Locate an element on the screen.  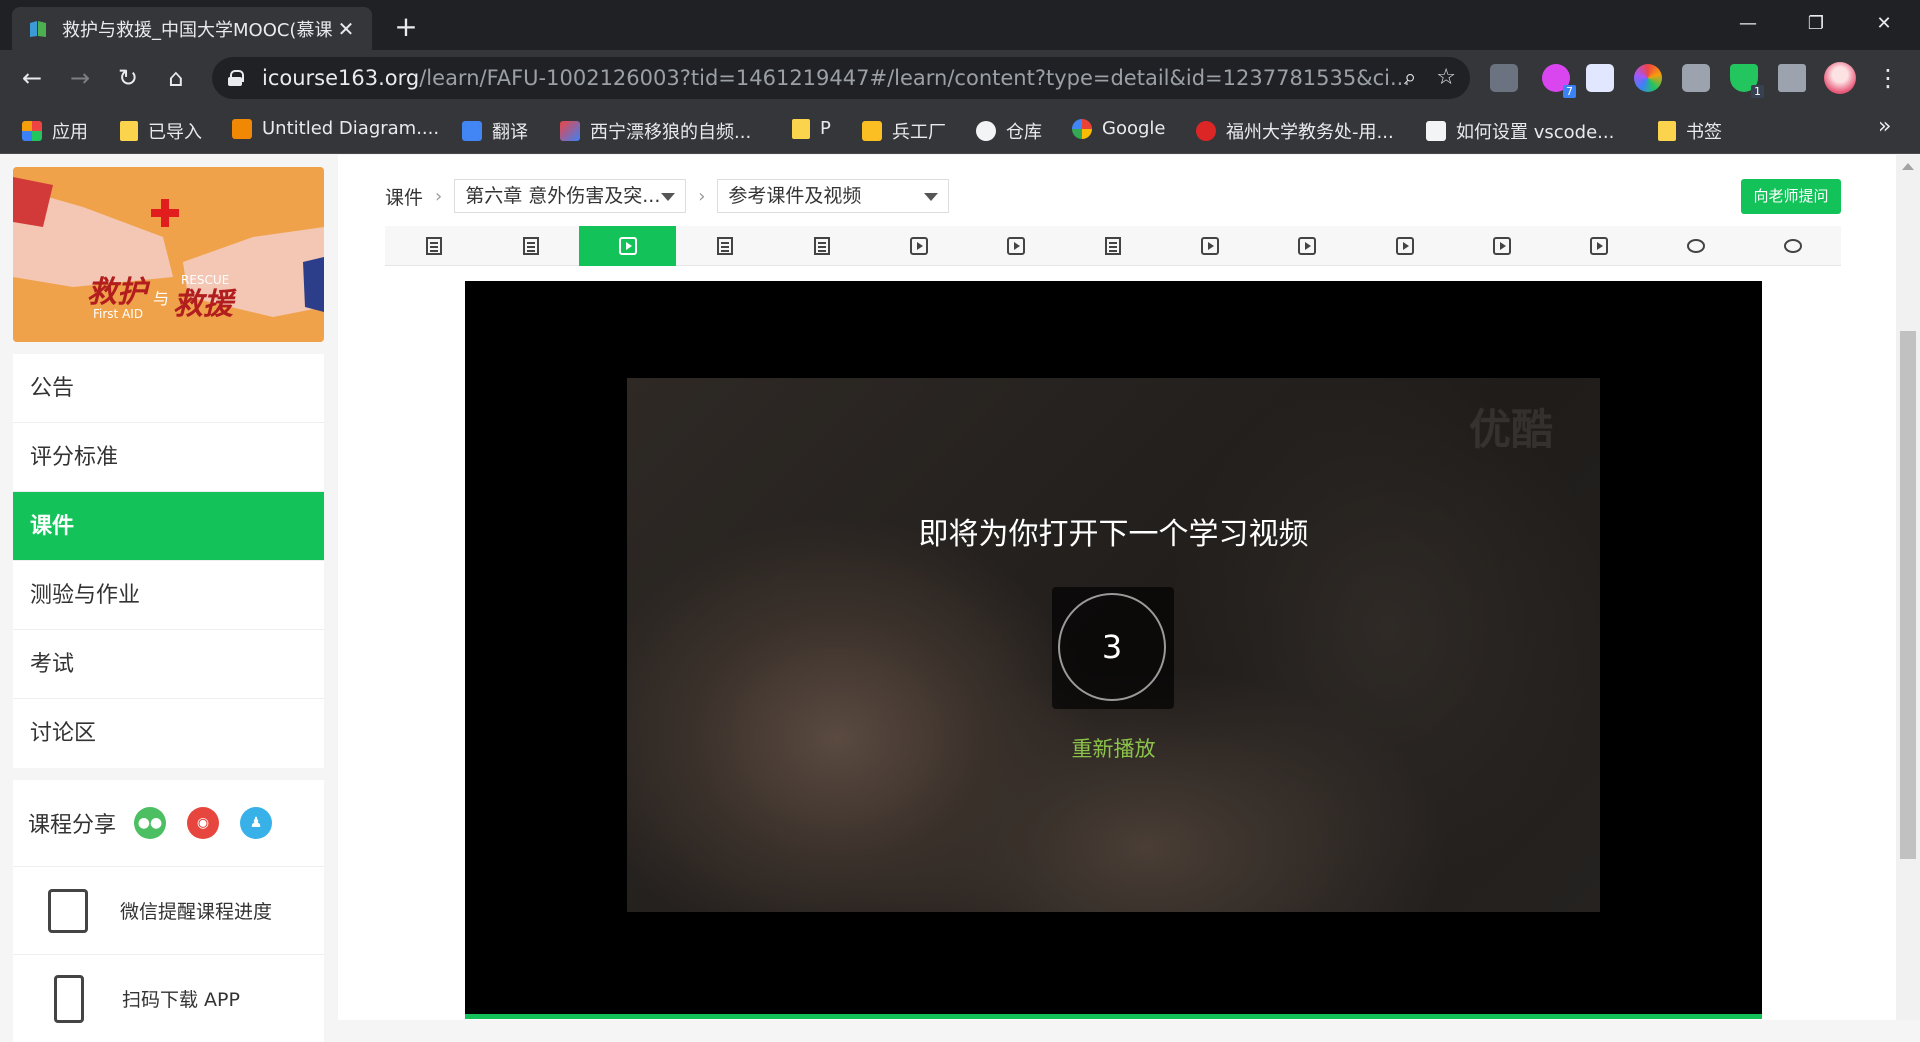
nav-quiz: 测验与作业 is located at coordinates (168, 595).